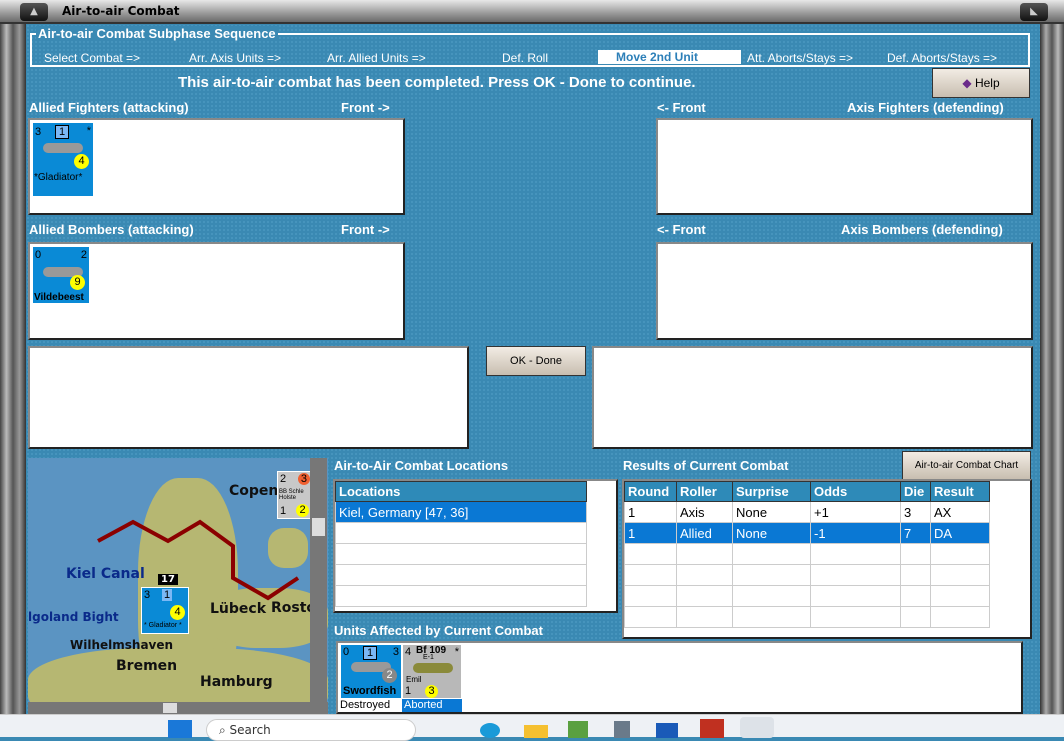 This screenshot has width=1064, height=741. Describe the element at coordinates (960, 491) in the screenshot. I see `col-result: Result` at that location.